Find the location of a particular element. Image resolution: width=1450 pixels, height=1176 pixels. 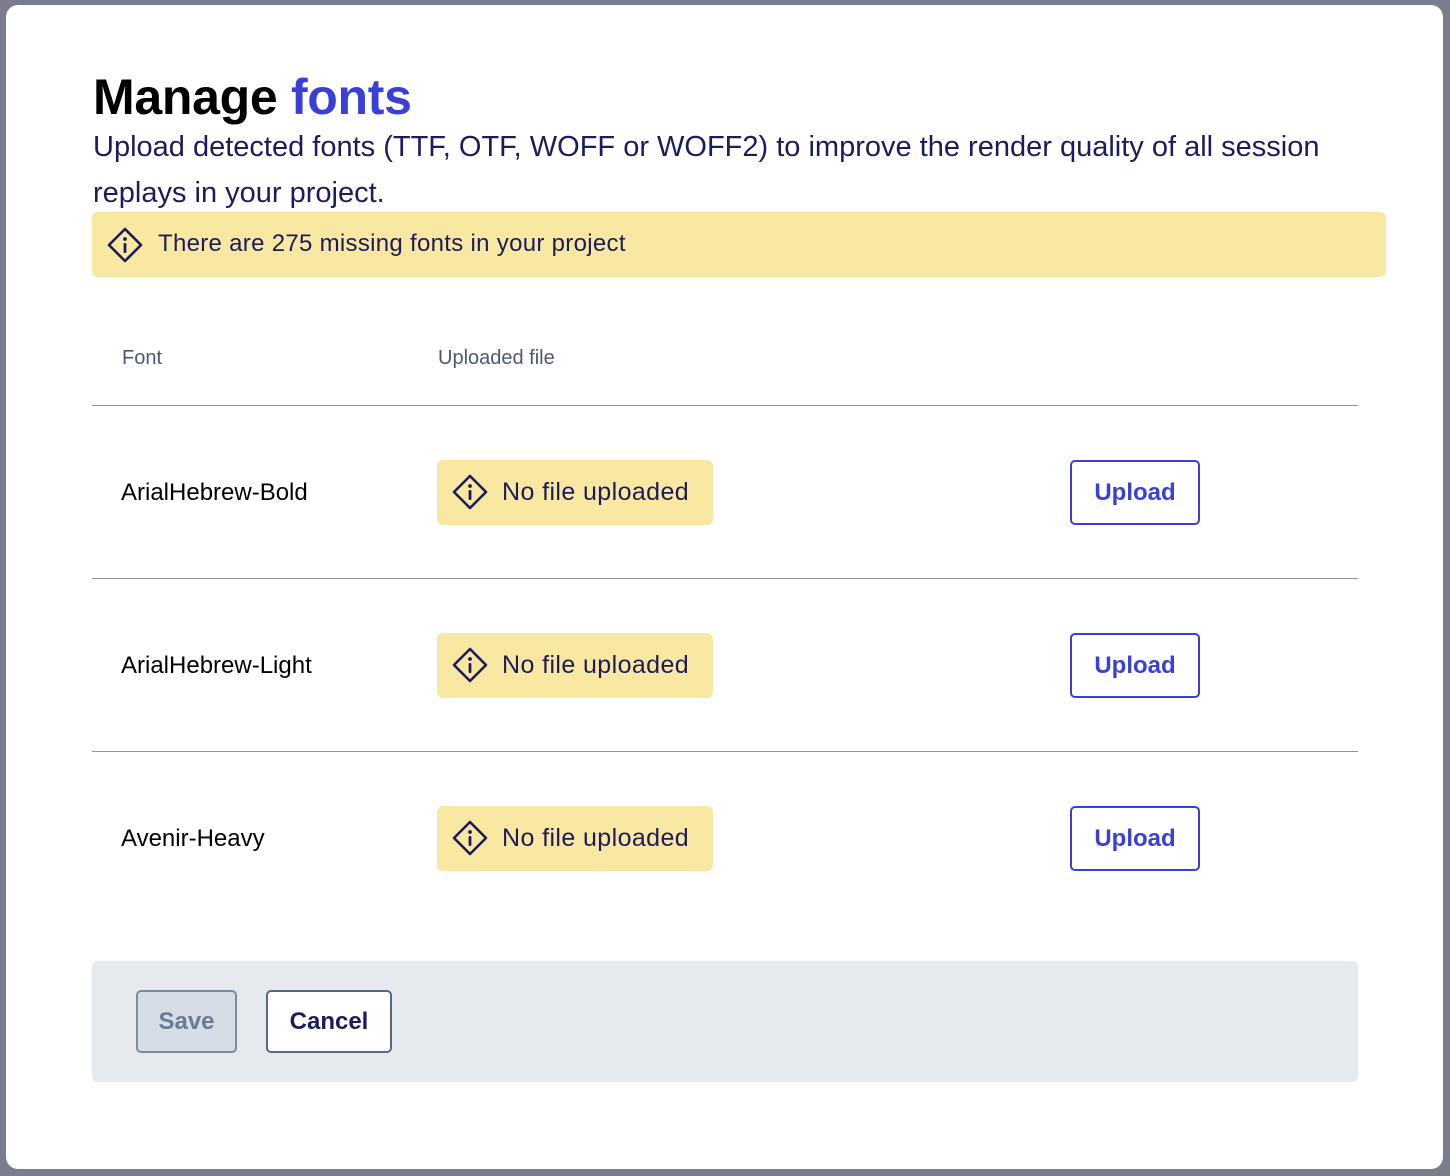

font-name: ArialHebrew-Light is located at coordinates (216, 665).